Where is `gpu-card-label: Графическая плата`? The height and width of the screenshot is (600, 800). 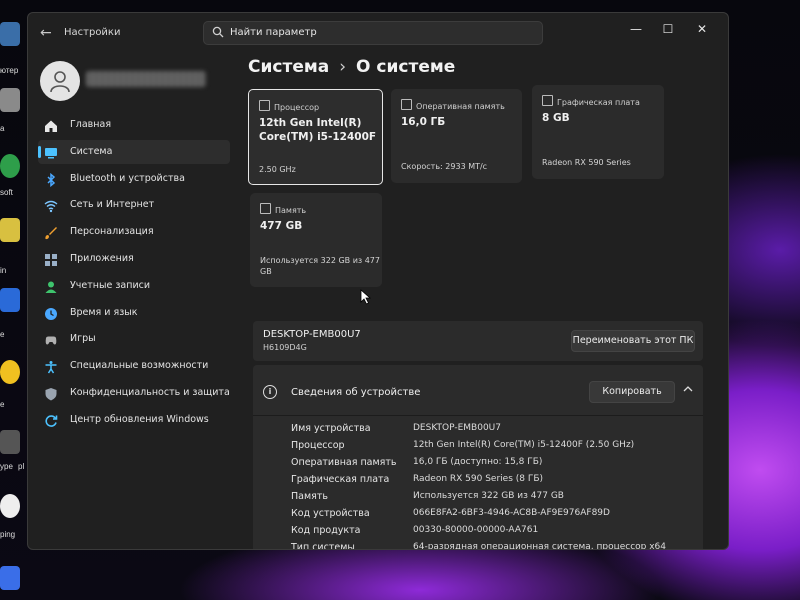
gpu-card-label: Графическая плата is located at coordinates (598, 102).